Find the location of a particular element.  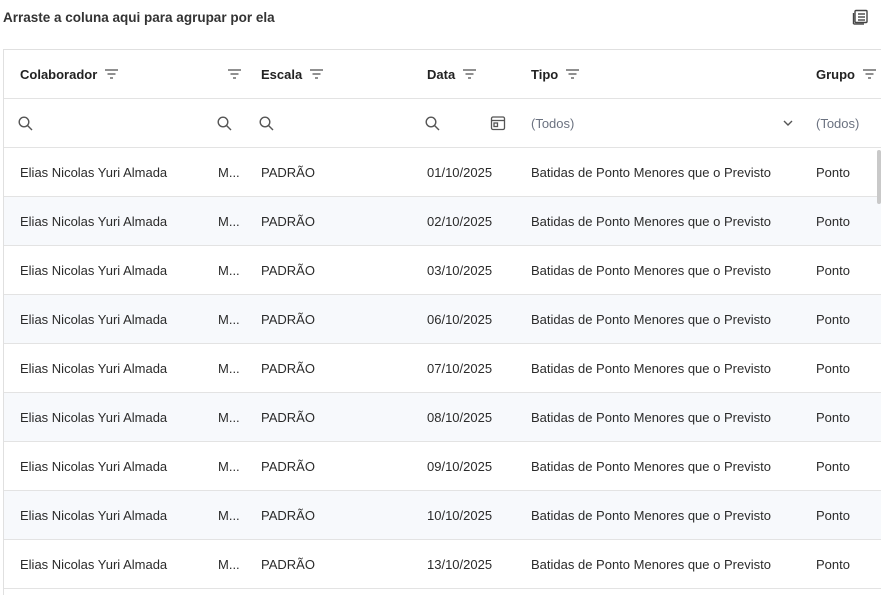

cell-data: 02/10/2025 is located at coordinates (460, 221).